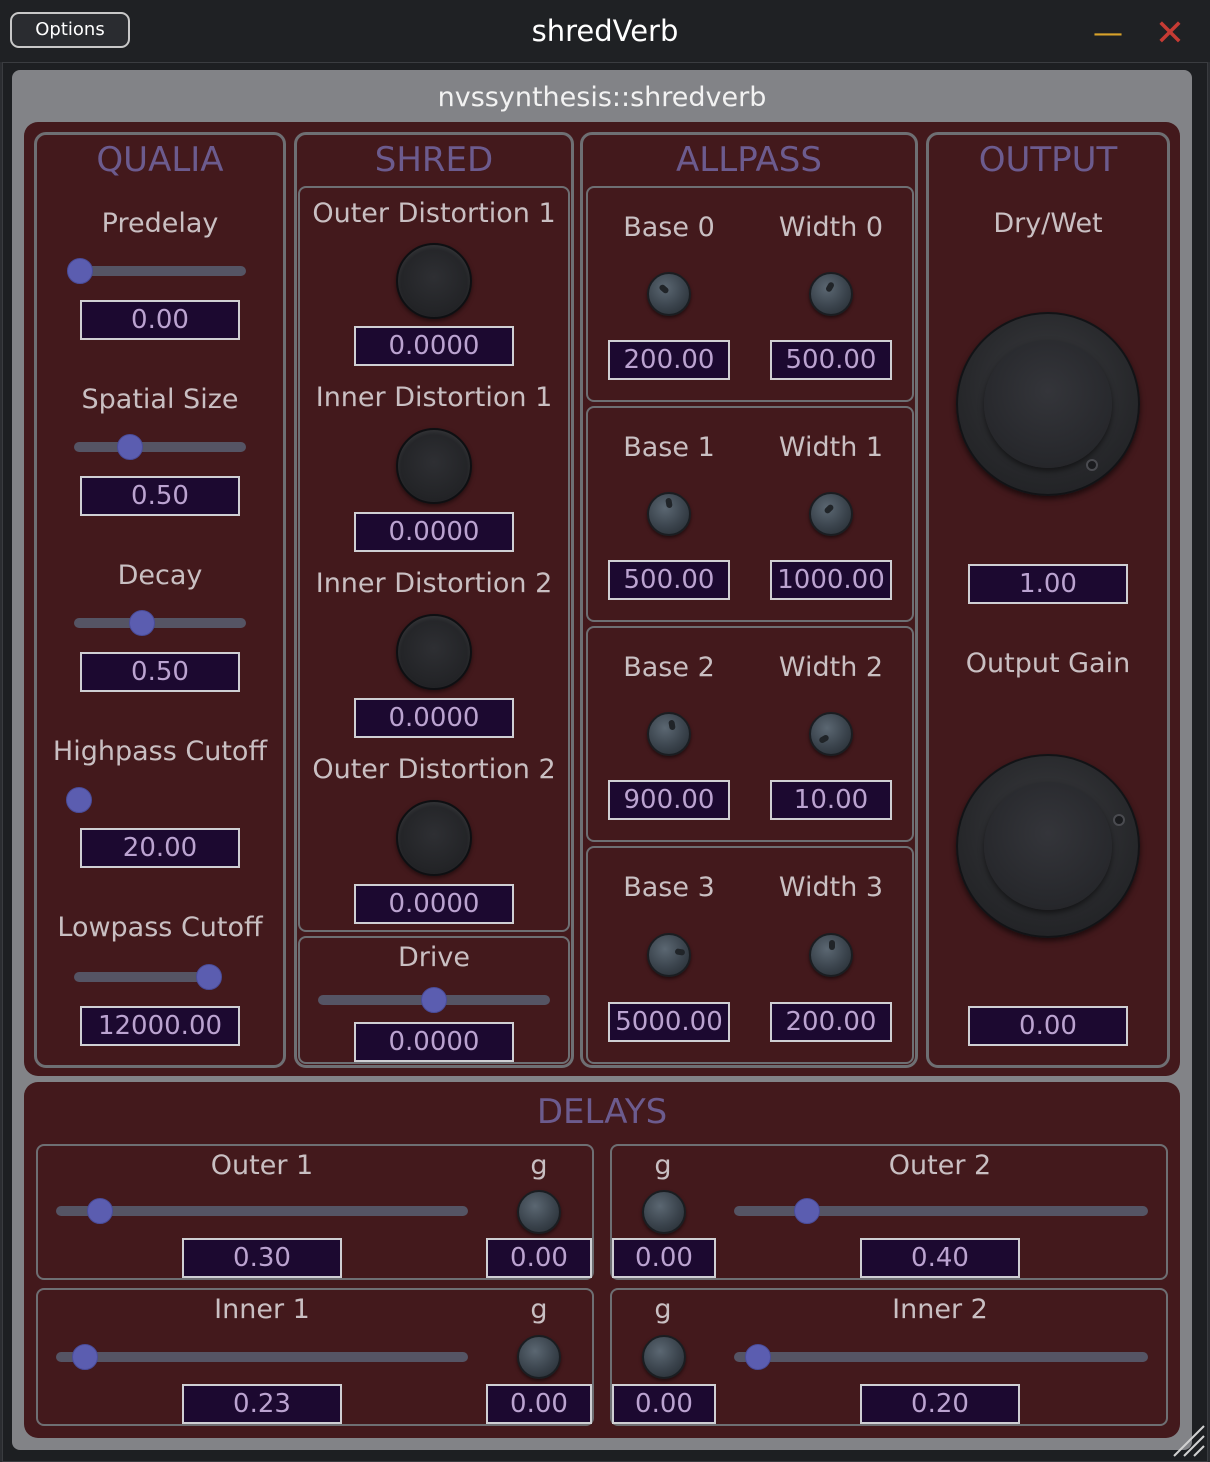 The height and width of the screenshot is (1462, 1210). I want to click on outer-distortion-2-knob, so click(434, 838).